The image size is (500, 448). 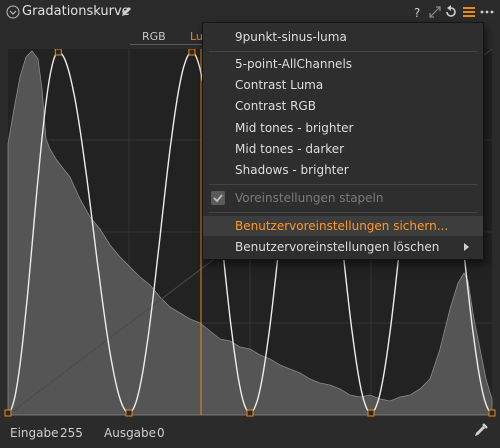 I want to click on tab-luma: Lu, so click(x=196, y=36).